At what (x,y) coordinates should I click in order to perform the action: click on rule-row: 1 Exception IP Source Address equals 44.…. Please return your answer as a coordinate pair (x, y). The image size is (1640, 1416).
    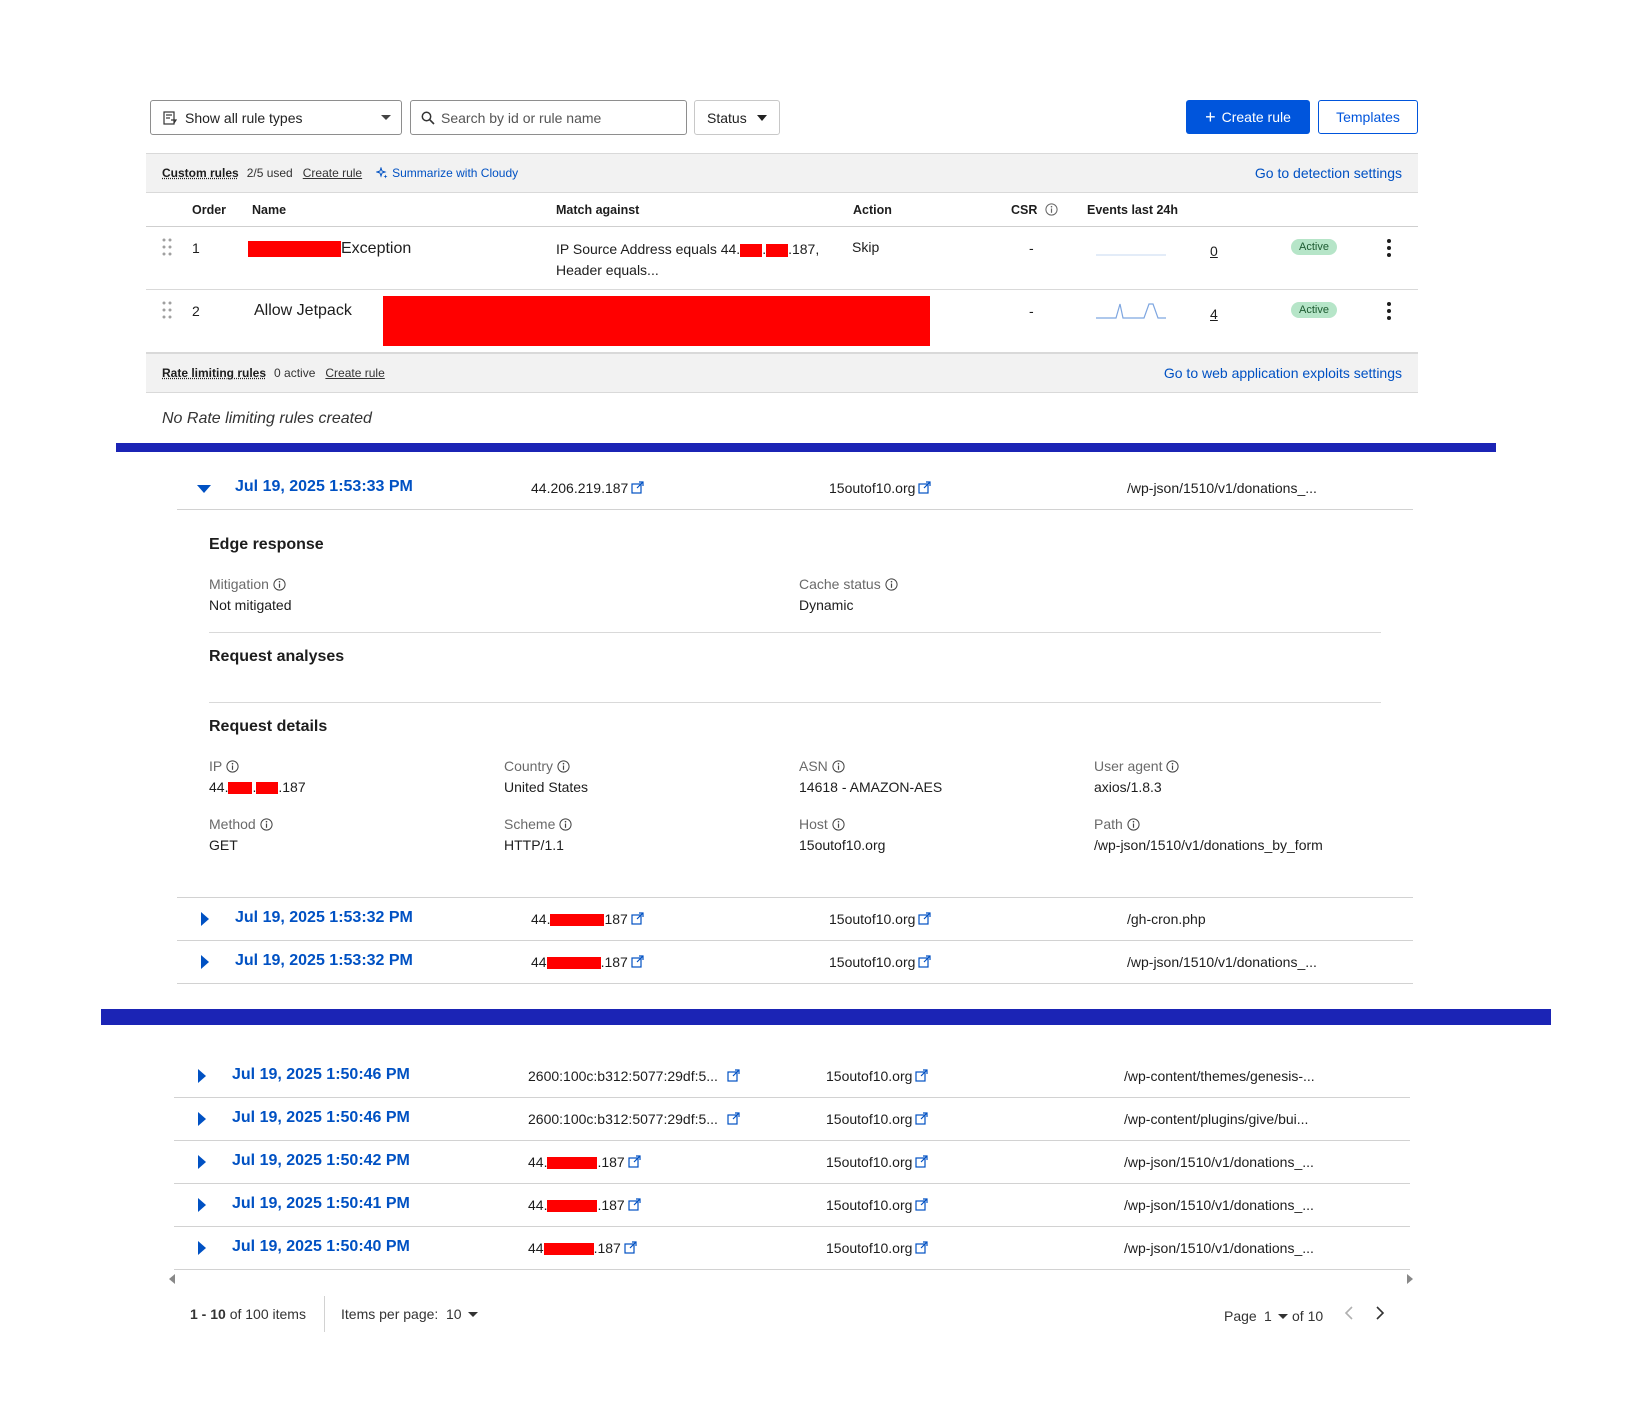
    Looking at the image, I should click on (782, 258).